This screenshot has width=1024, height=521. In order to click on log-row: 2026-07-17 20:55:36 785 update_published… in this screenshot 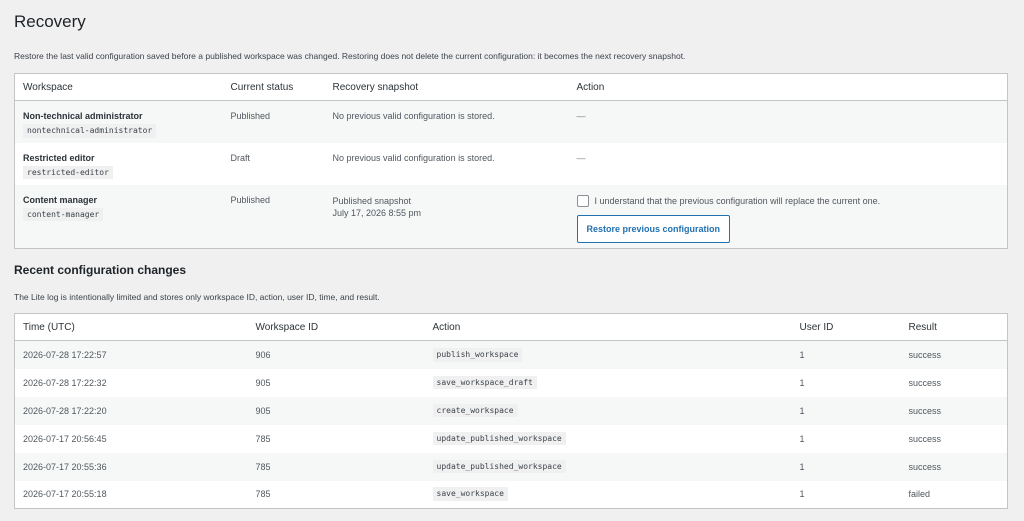, I will do `click(511, 466)`.